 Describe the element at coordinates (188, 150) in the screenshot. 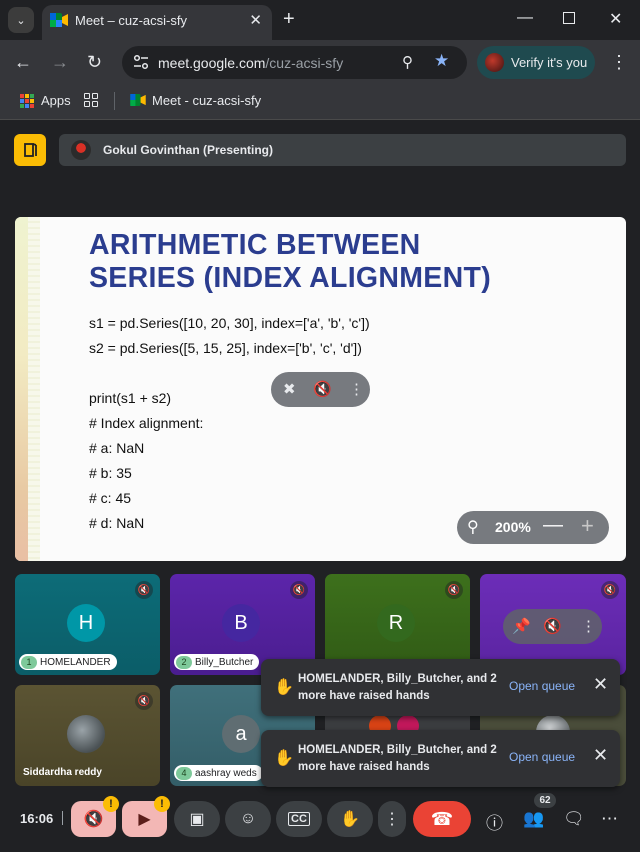

I see `presenter-name: Gokul Govinthan (Presenting)` at that location.